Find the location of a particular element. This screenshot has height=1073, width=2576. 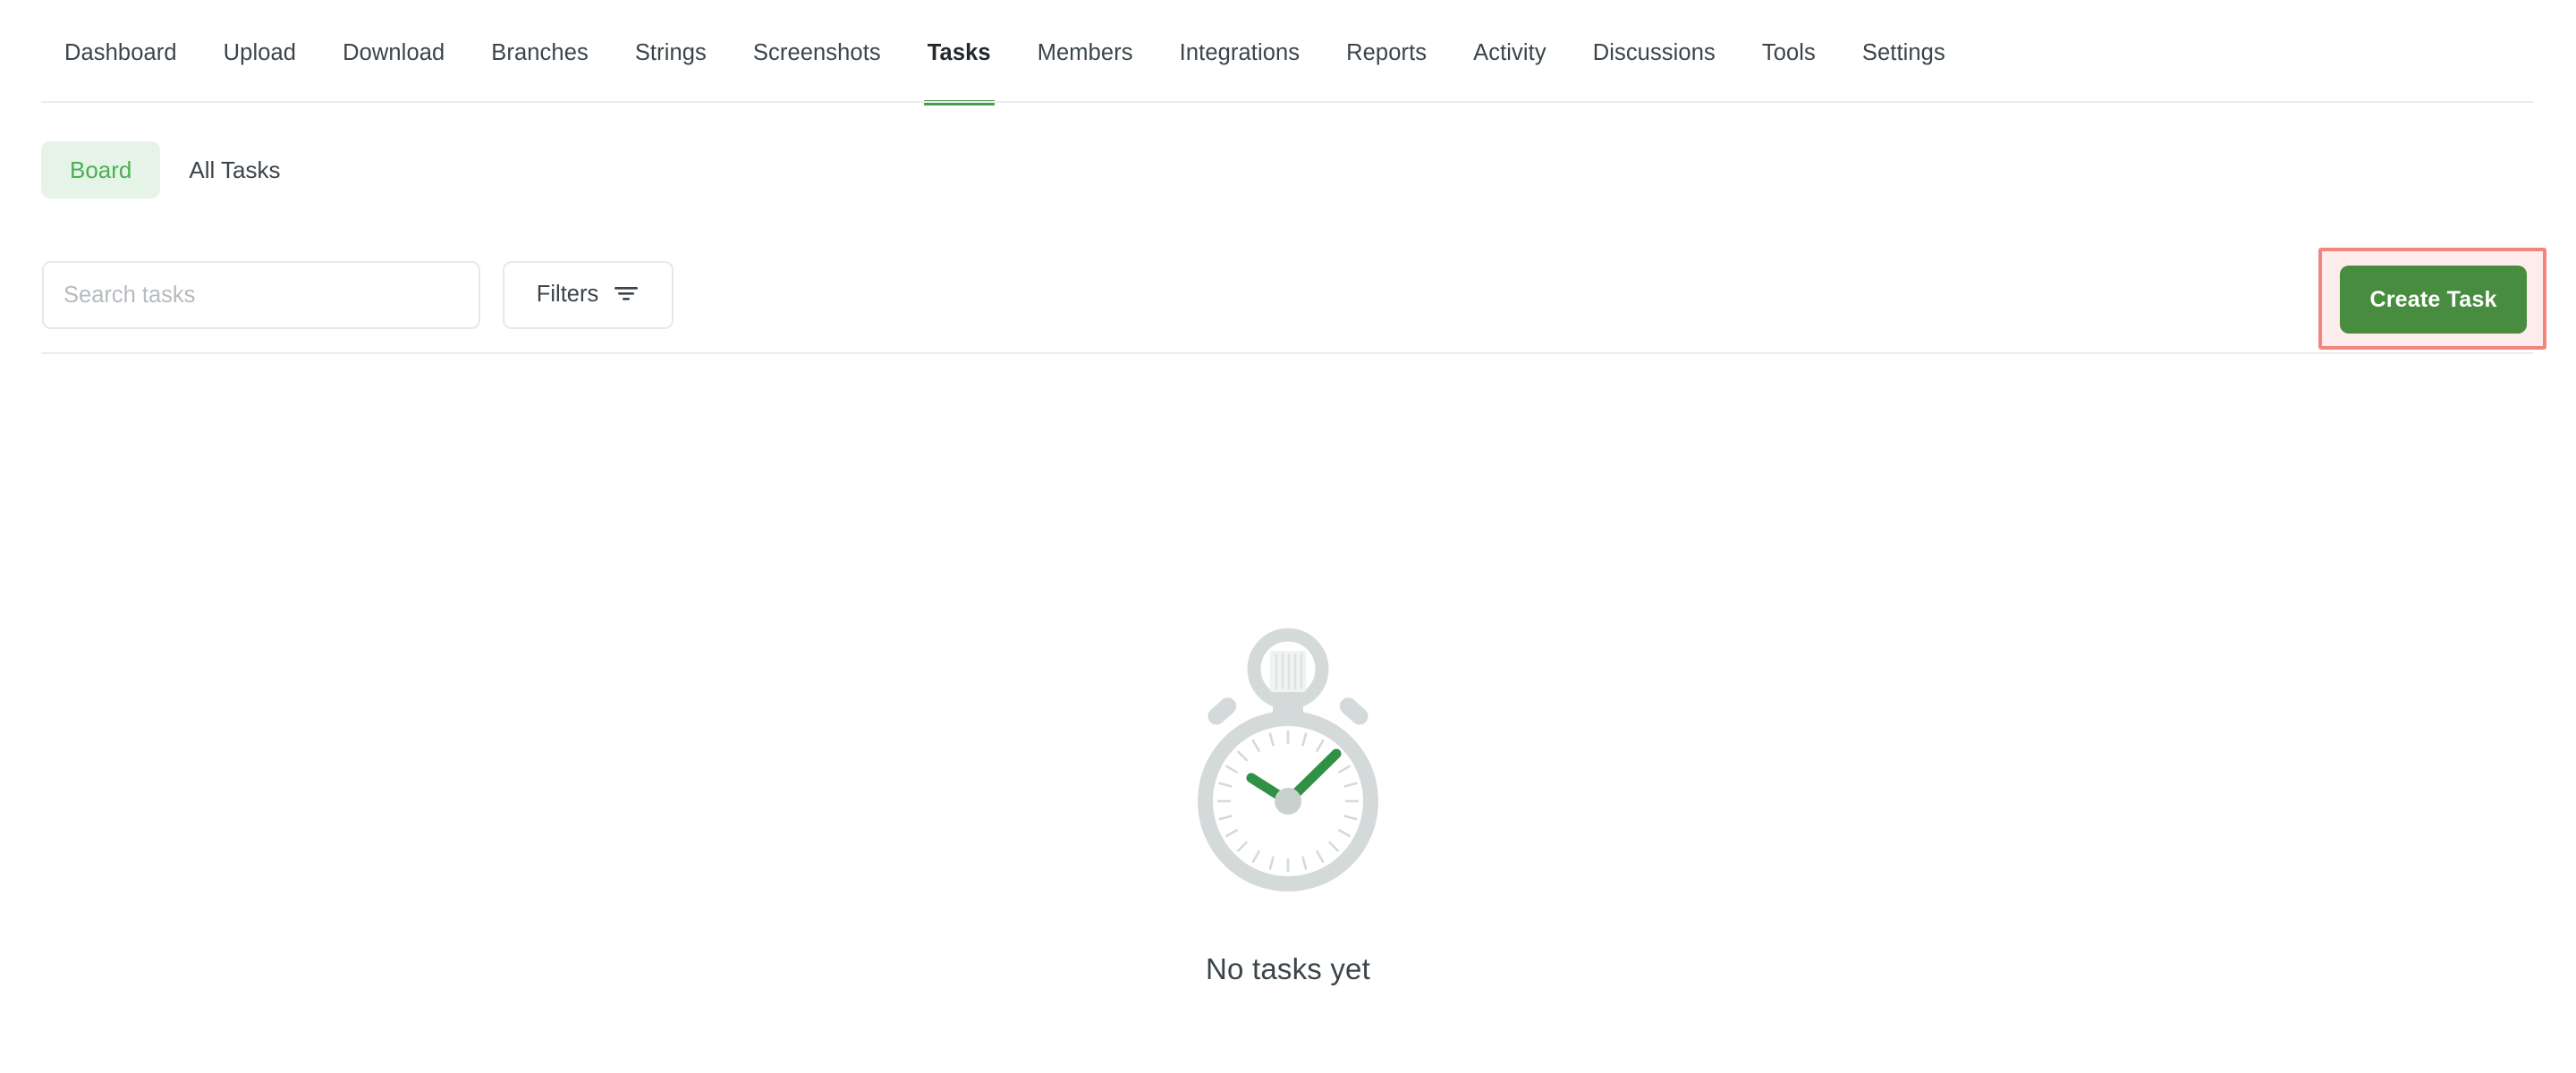

nav-item-members: Members is located at coordinates (1085, 53).